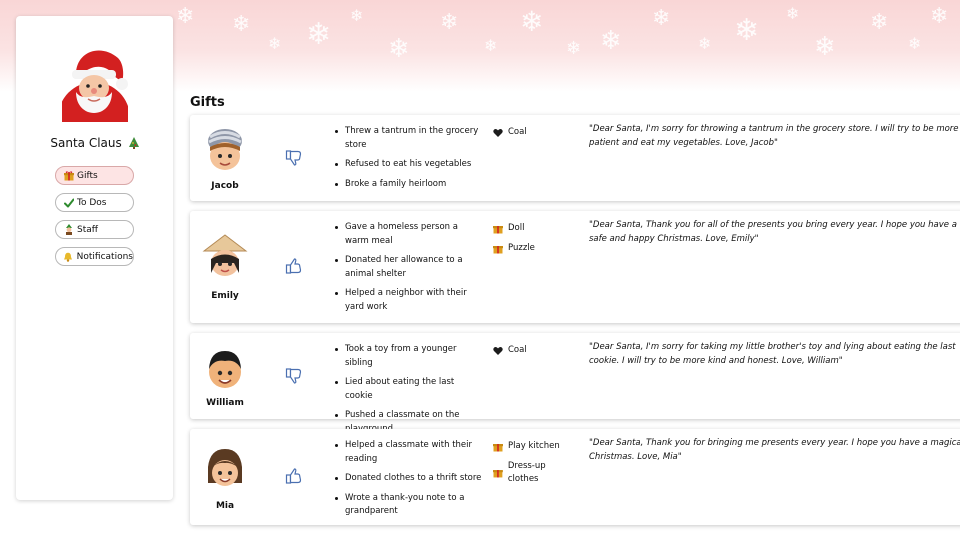 This screenshot has width=960, height=540. I want to click on kid-name: Mia, so click(225, 506).